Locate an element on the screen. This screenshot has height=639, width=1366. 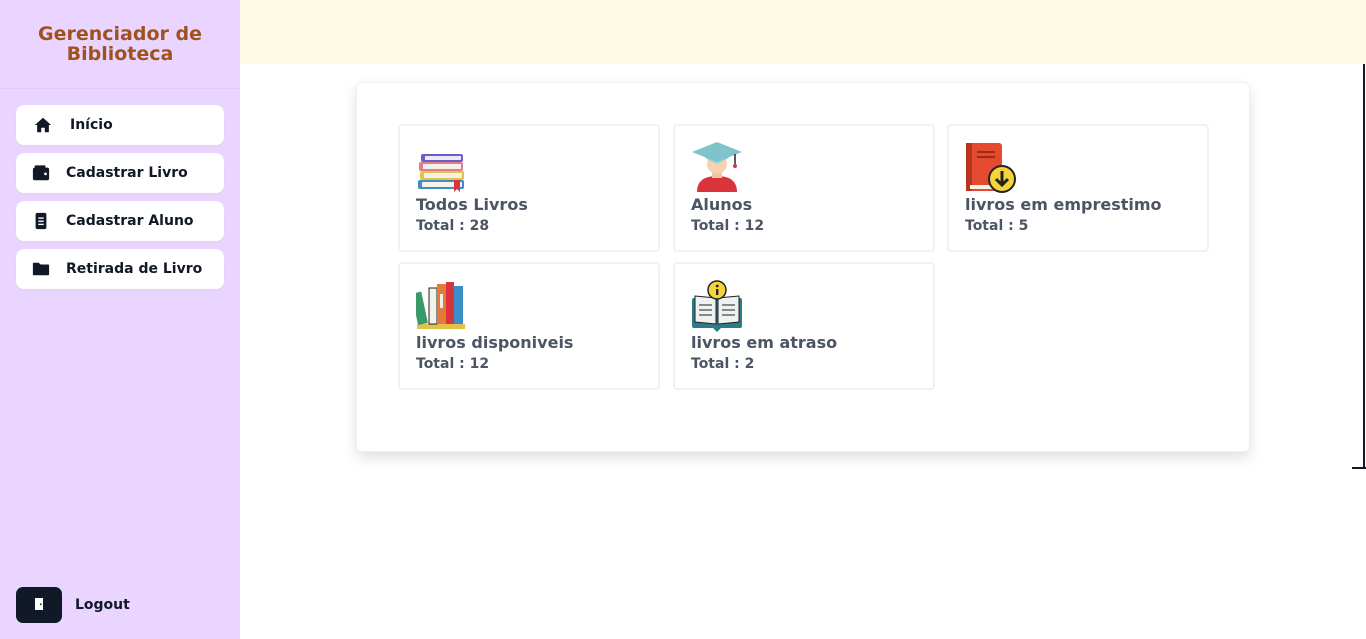
sidebar-item-label: Cadastrar Livro is located at coordinates (127, 173).